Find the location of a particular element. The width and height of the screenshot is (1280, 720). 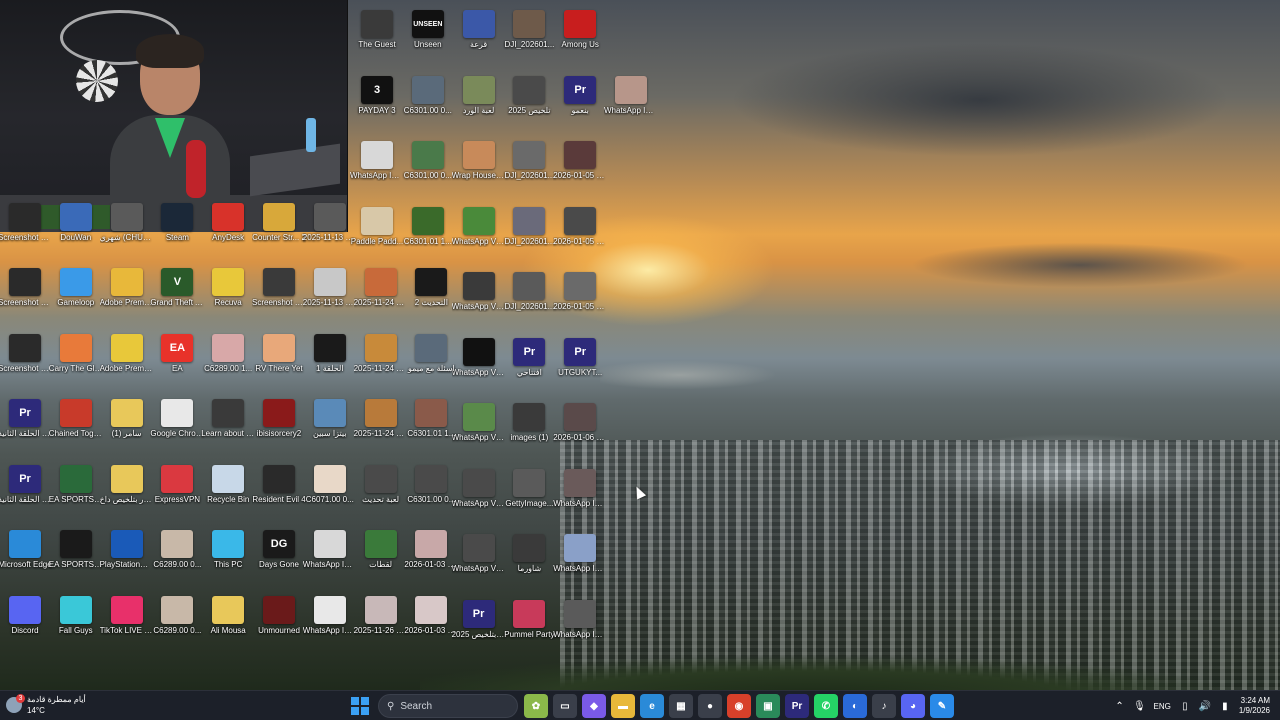

paint-icon: ✎ is located at coordinates (942, 706).